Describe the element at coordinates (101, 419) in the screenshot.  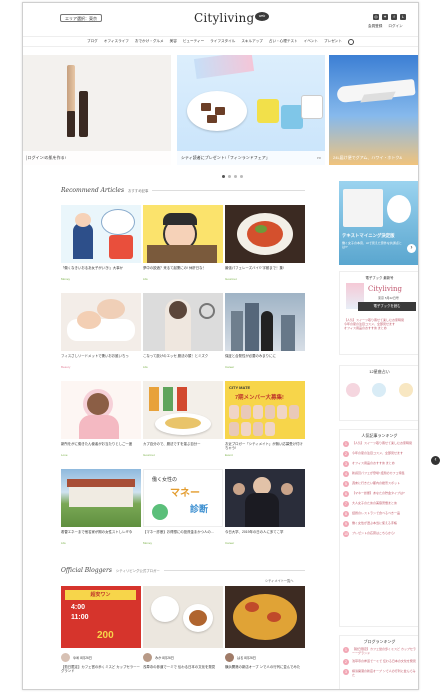
I see `article-card: 新所をがに働きたん使者がお当たりとしご一度 Love` at that location.